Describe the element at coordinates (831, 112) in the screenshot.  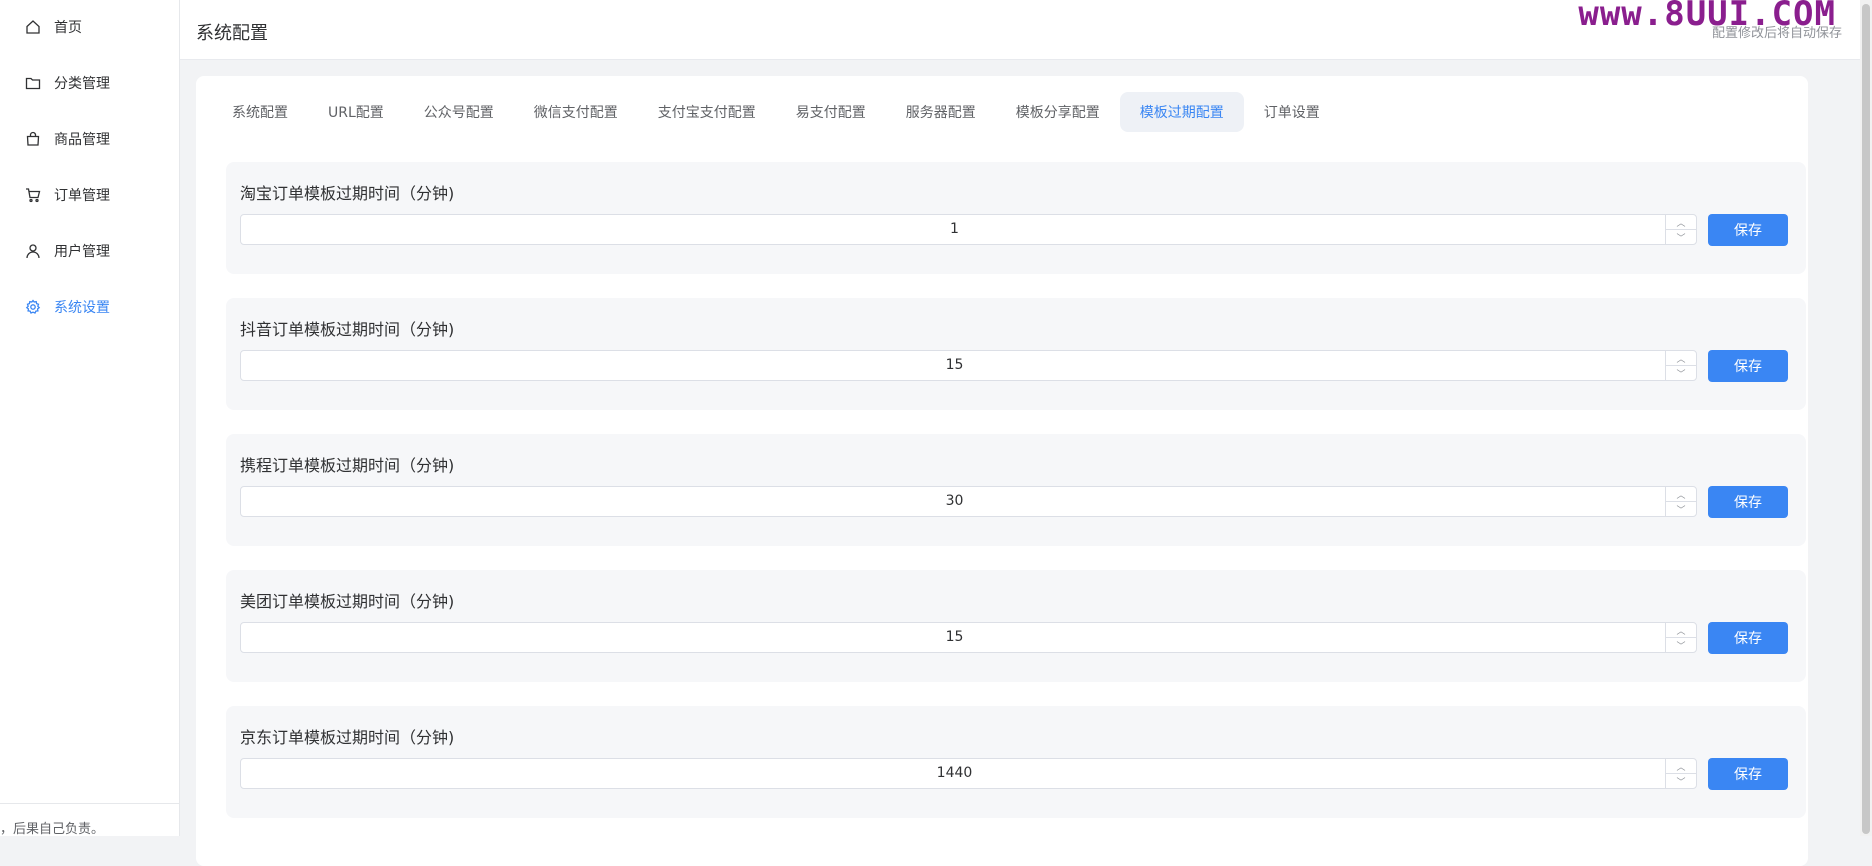
I see `tab-easy-pay-config: 易支付配置` at that location.